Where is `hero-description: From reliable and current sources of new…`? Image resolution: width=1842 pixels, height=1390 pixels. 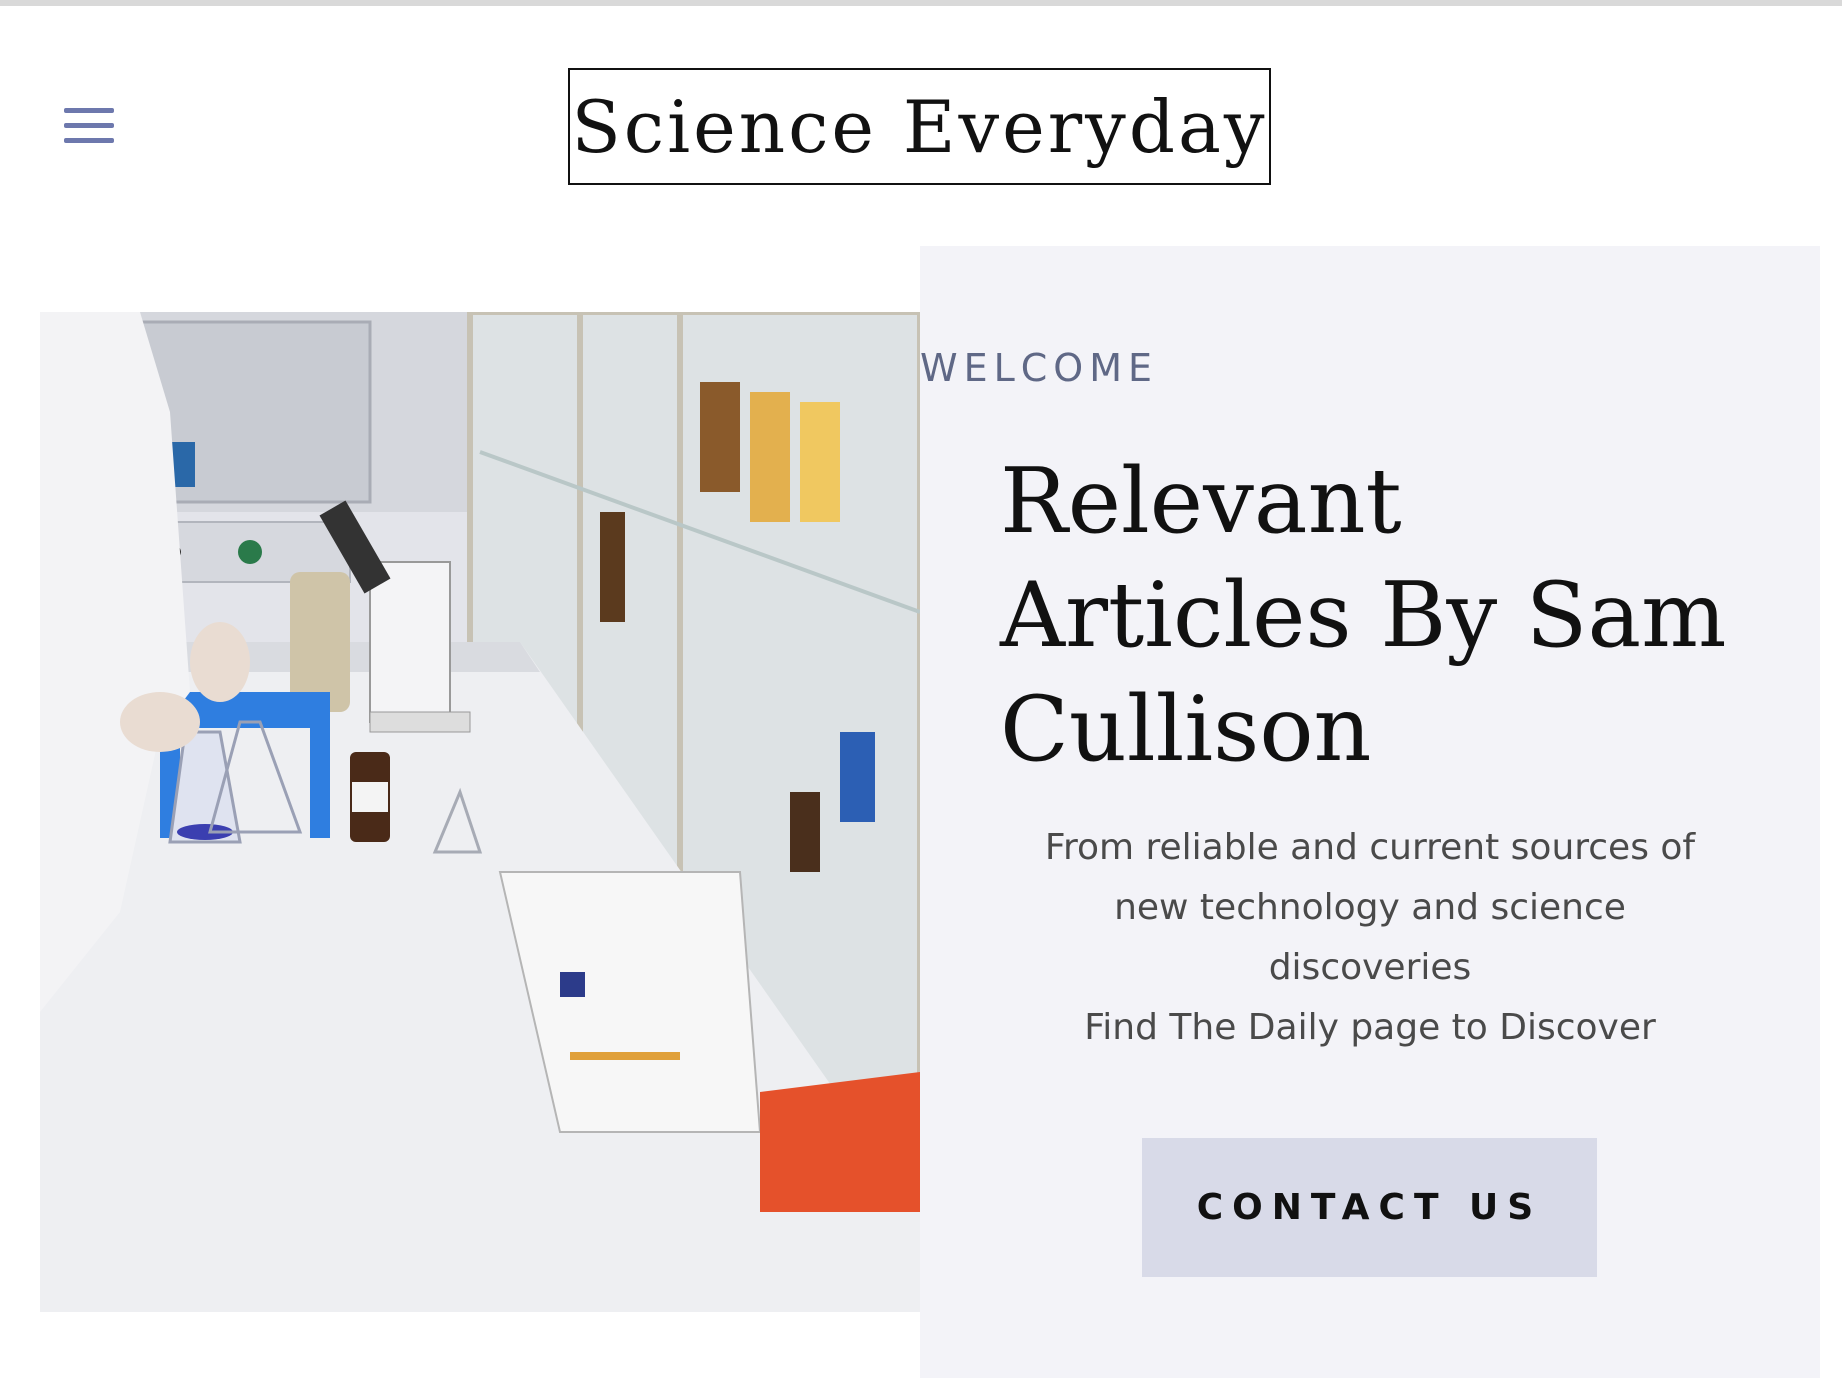 hero-description: From reliable and current sources of new… is located at coordinates (1370, 938).